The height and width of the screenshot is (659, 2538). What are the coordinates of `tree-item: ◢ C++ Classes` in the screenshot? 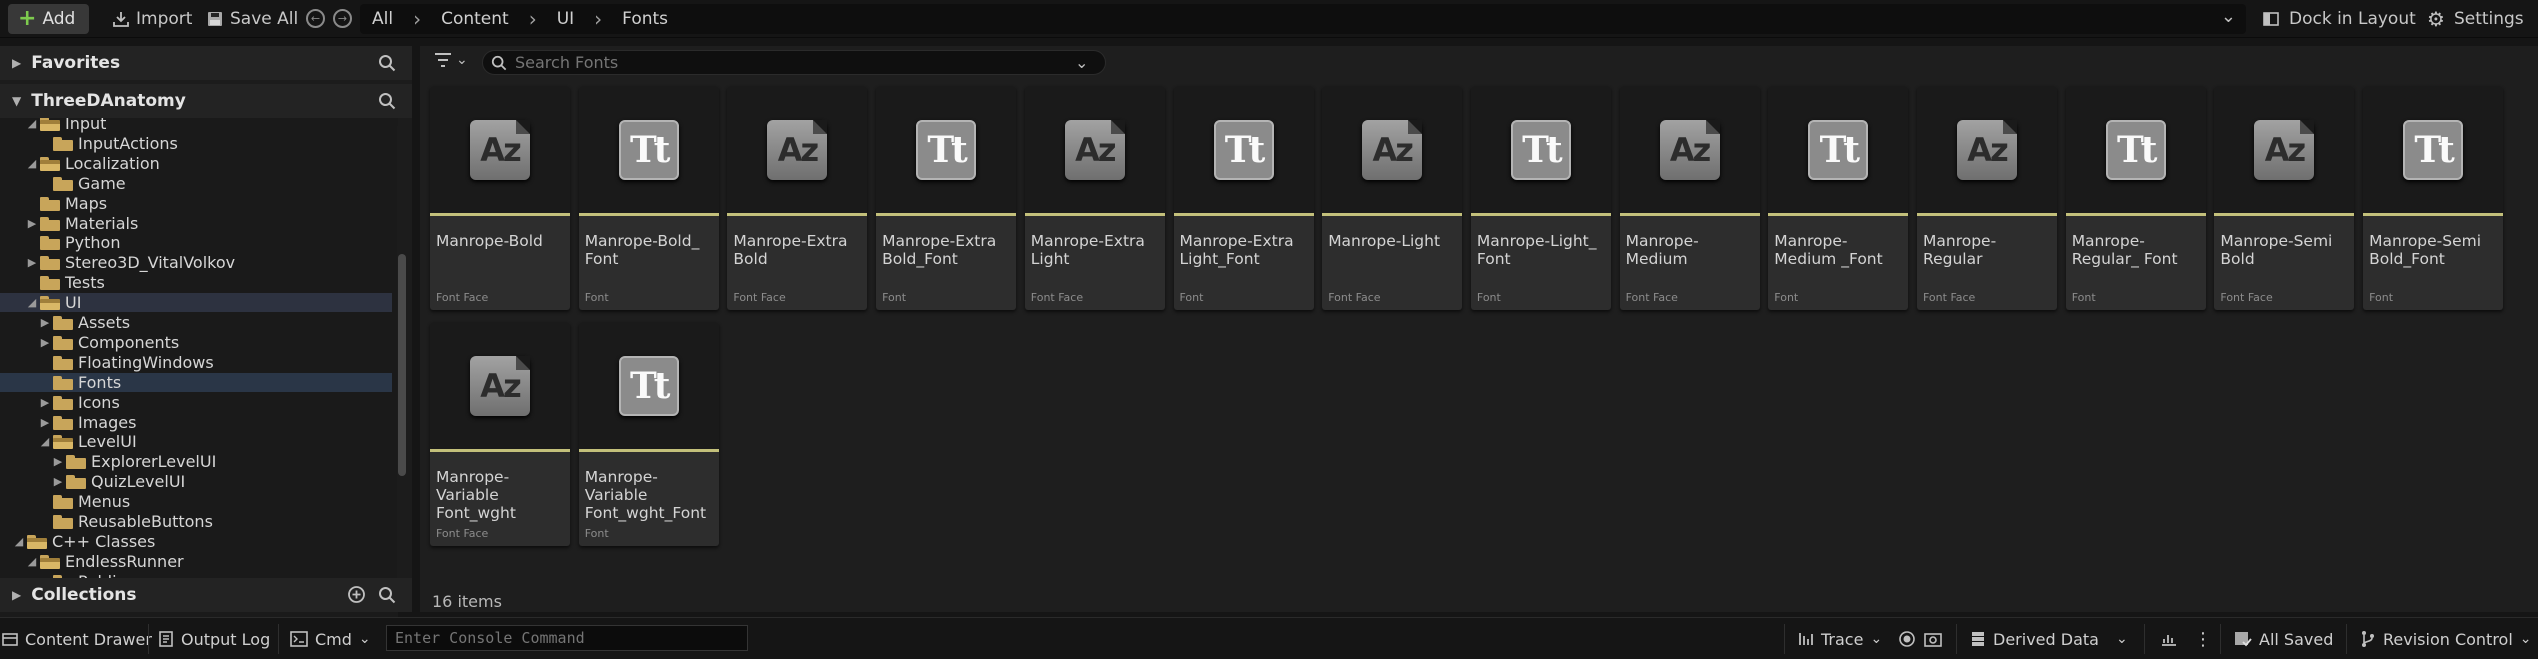 It's located at (196, 541).